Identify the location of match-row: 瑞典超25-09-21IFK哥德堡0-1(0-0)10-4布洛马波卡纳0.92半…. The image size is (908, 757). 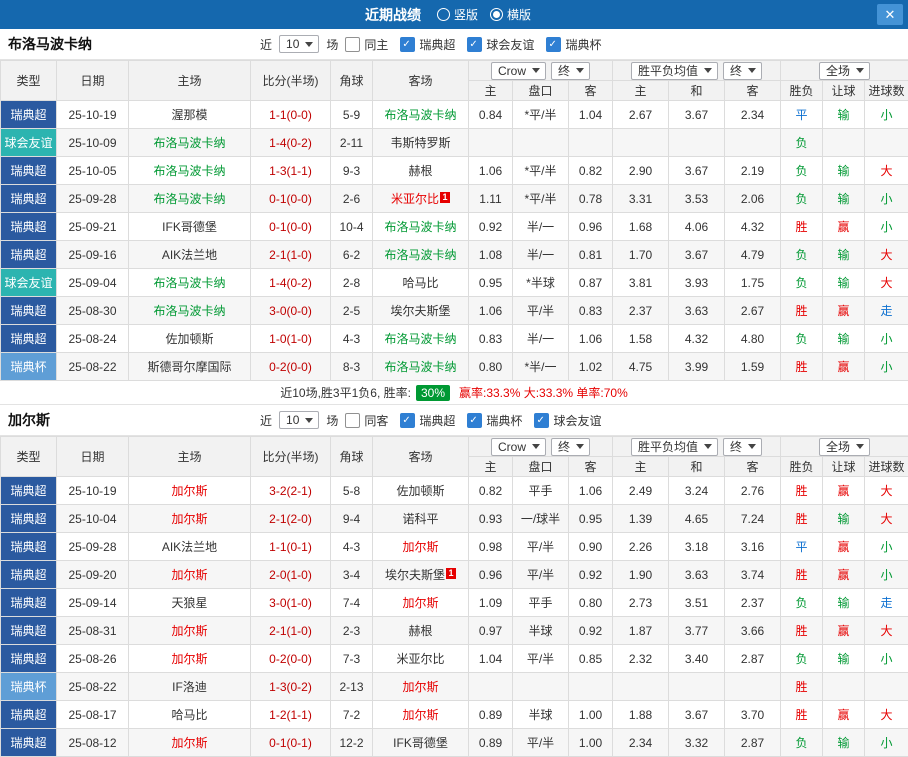
(454, 227).